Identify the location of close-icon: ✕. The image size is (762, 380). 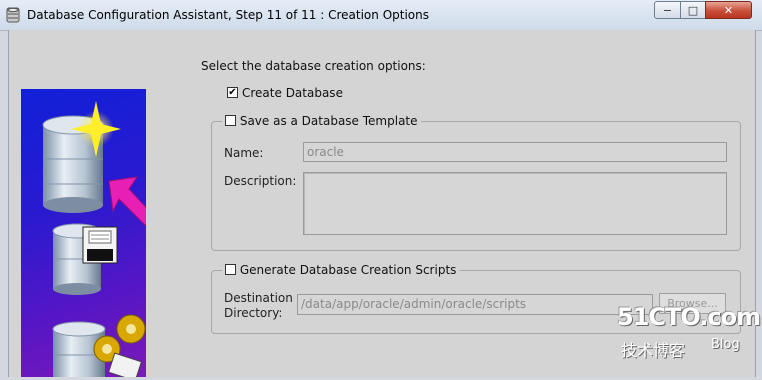
(728, 10).